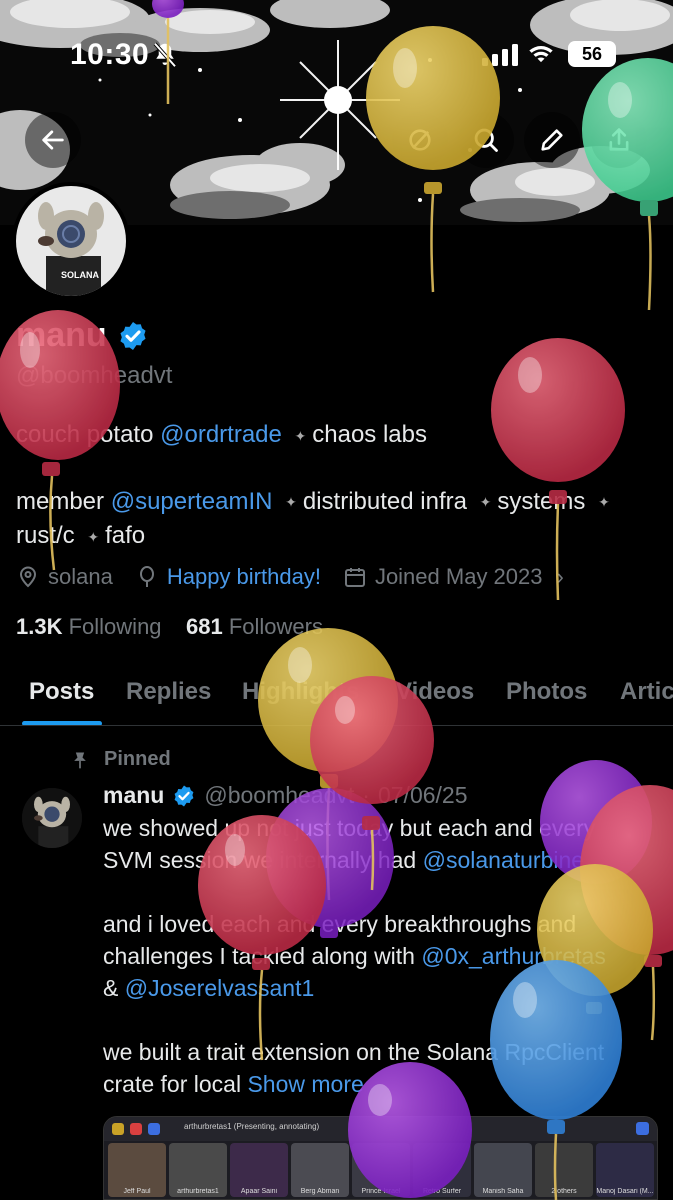 This screenshot has width=673, height=1200. Describe the element at coordinates (458, 576) in the screenshot. I see `joined-date: Joined May 2023` at that location.